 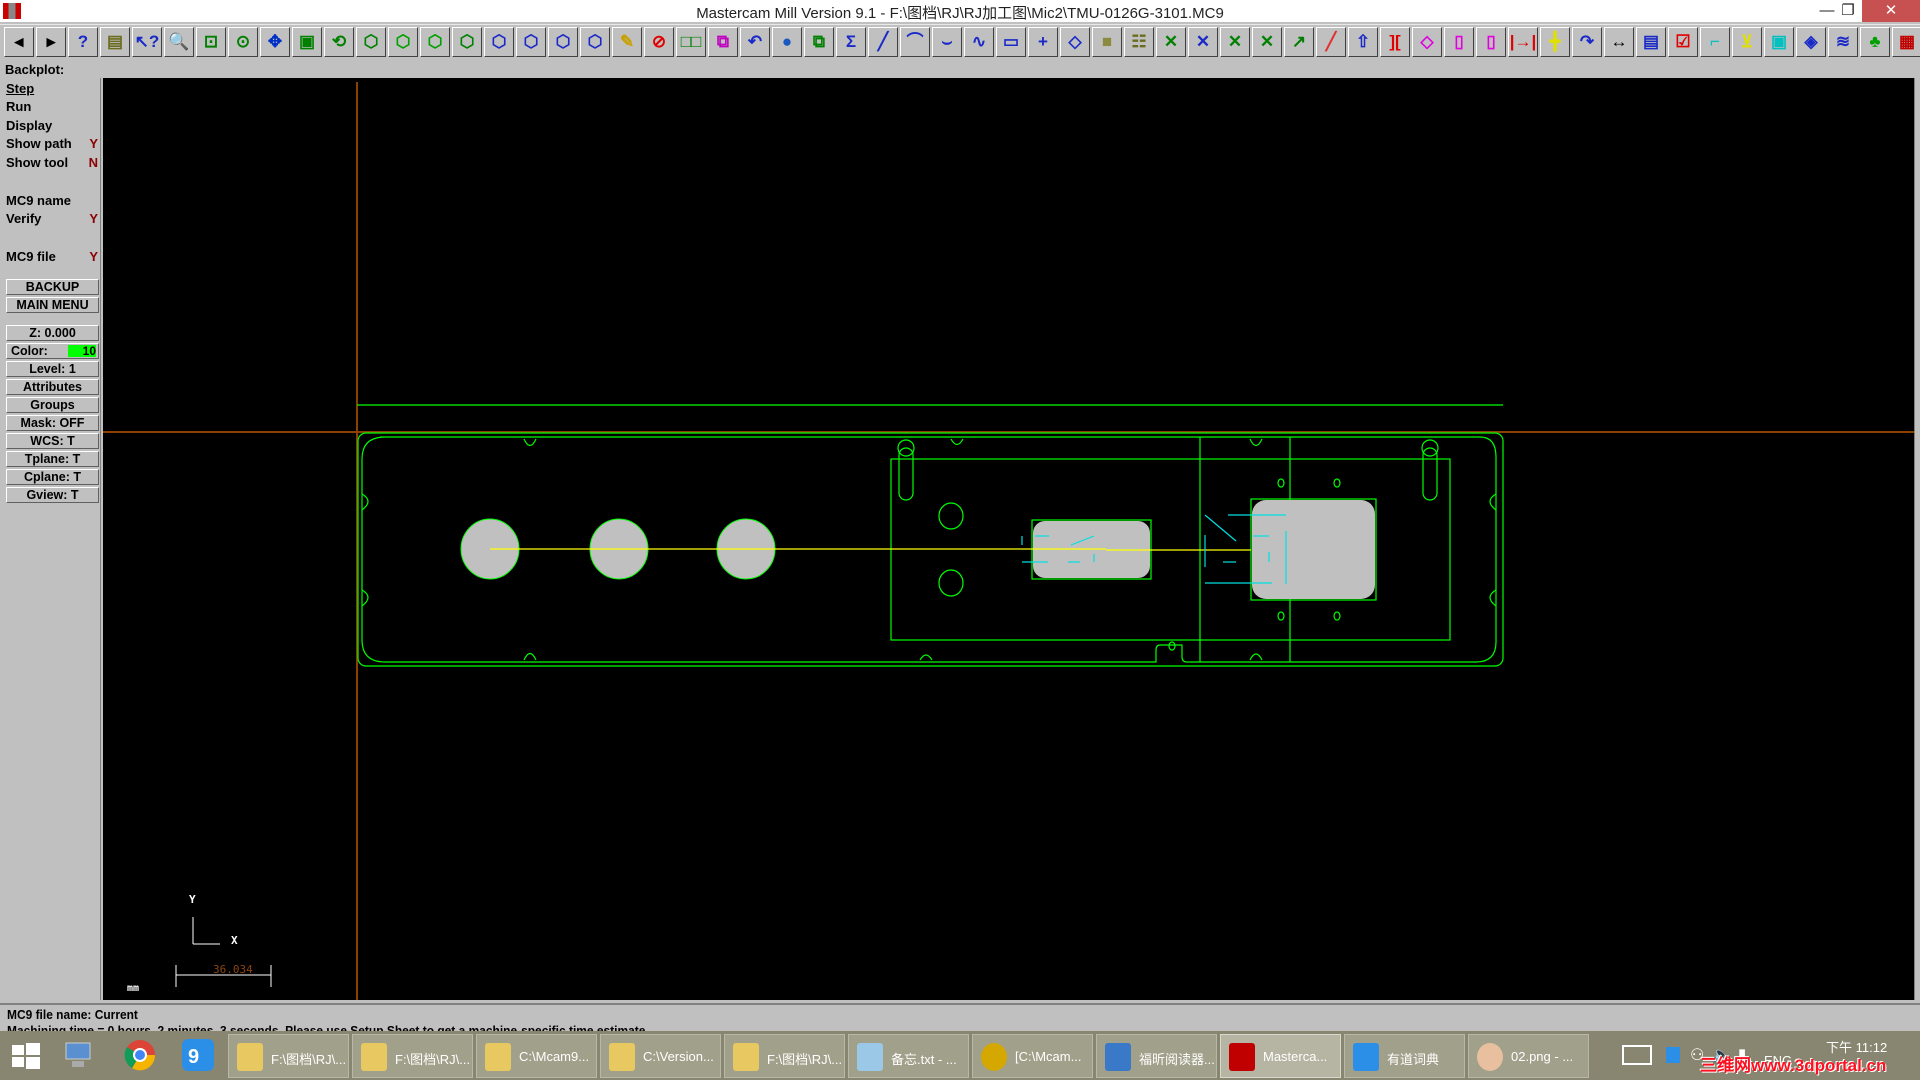 I want to click on toolbar-button-sum: Σ, so click(x=851, y=42).